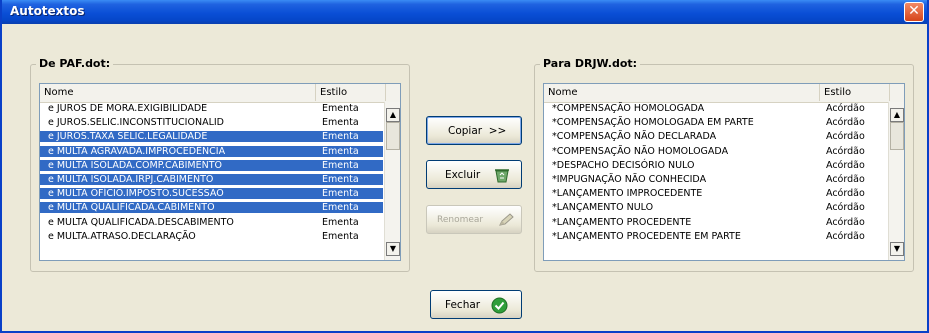 The height and width of the screenshot is (333, 929). I want to click on pencil-icon, so click(506, 221).